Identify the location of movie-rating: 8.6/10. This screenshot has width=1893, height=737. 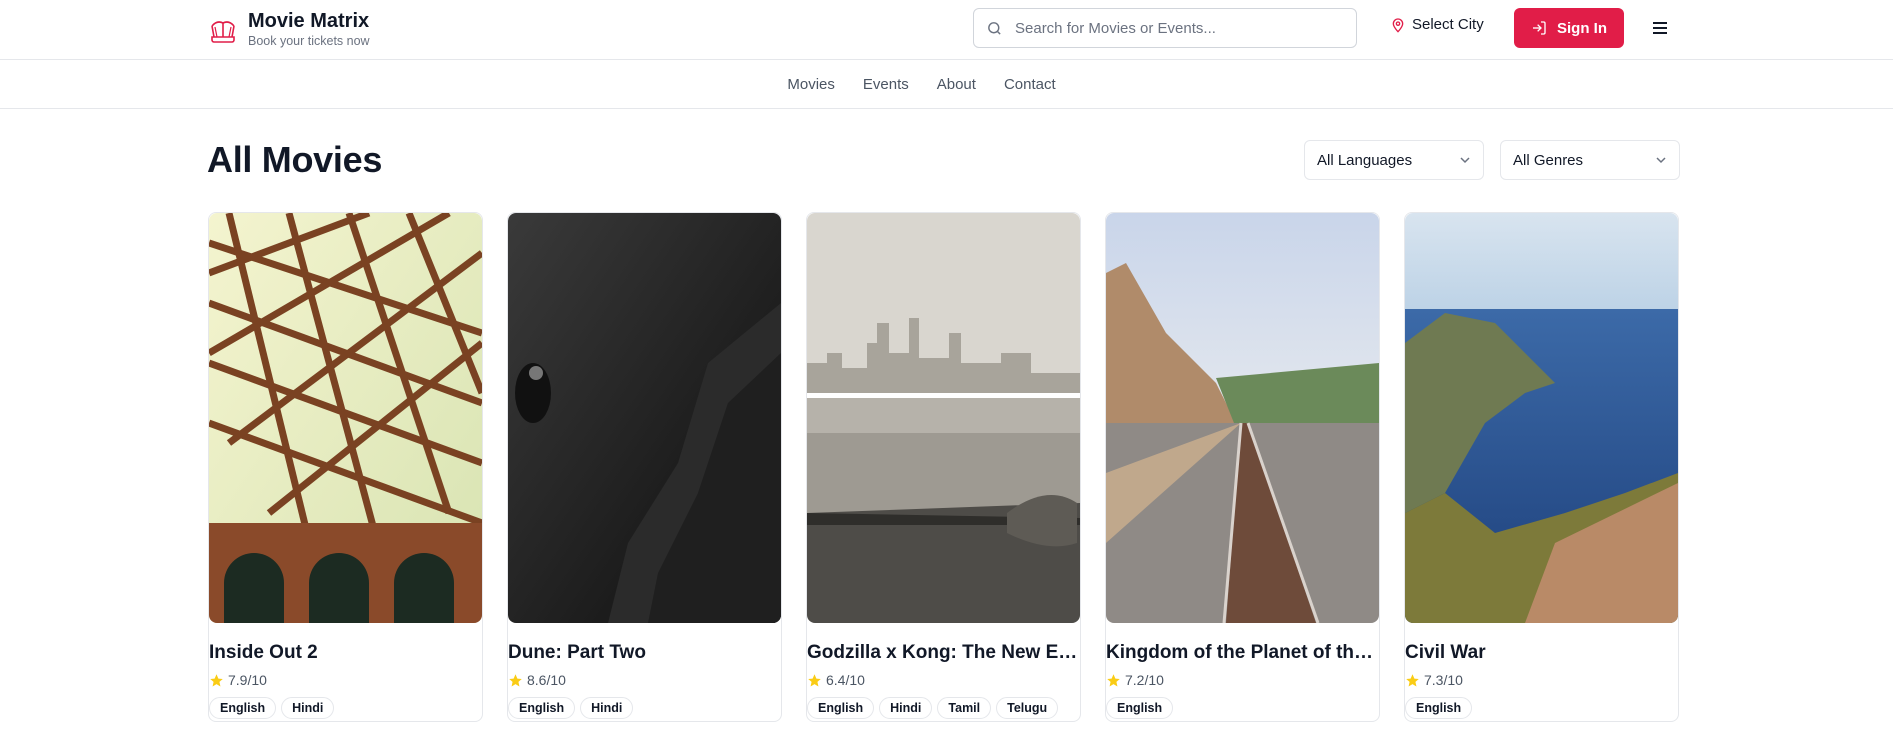
(644, 680).